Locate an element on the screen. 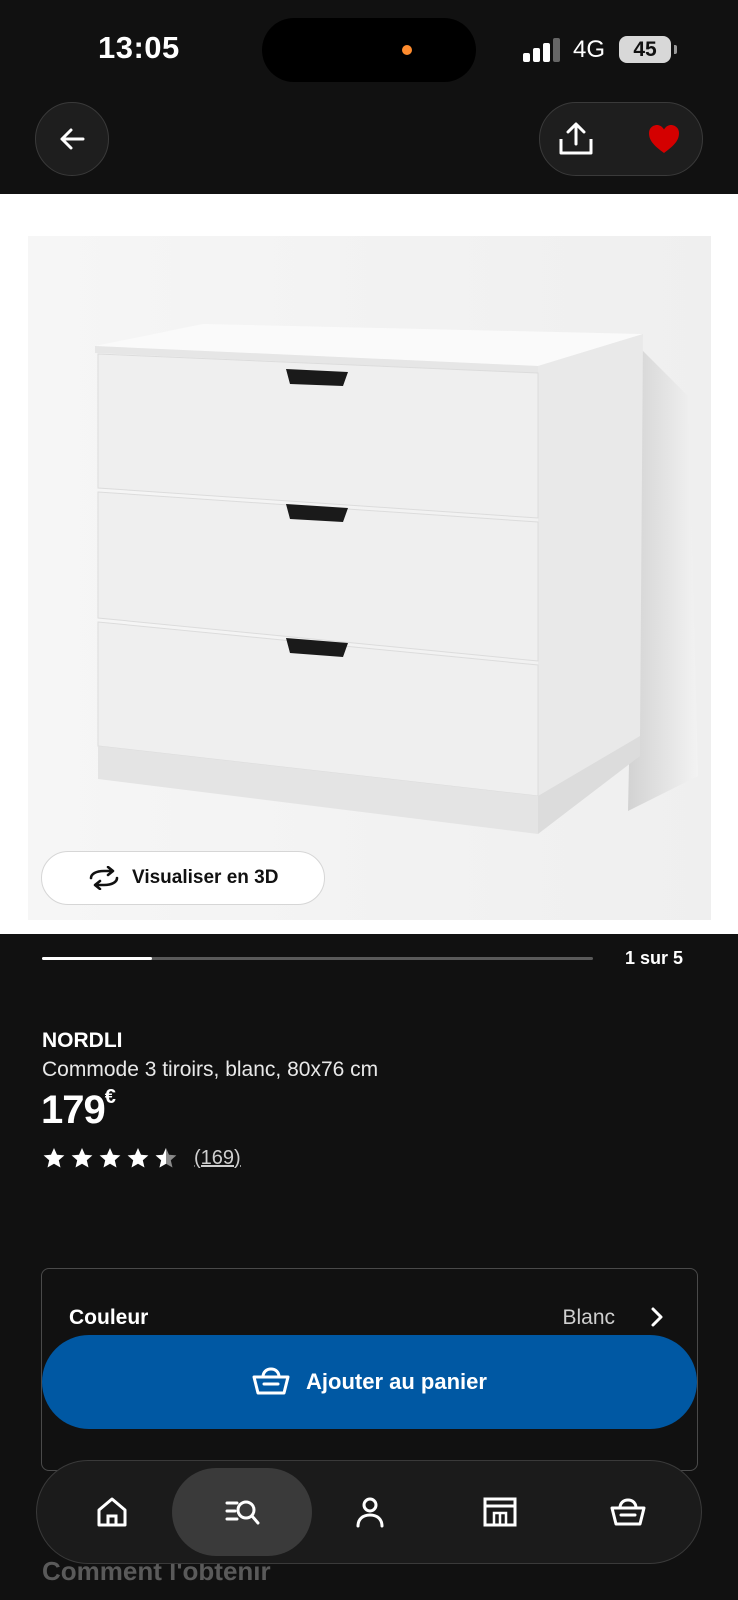 The image size is (738, 1600). dynamic-island is located at coordinates (369, 50).